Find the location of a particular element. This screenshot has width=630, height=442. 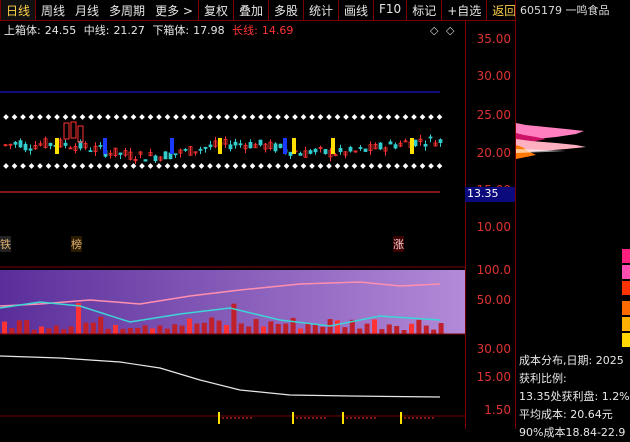

tab-monthly: 月线 is located at coordinates (87, 10).